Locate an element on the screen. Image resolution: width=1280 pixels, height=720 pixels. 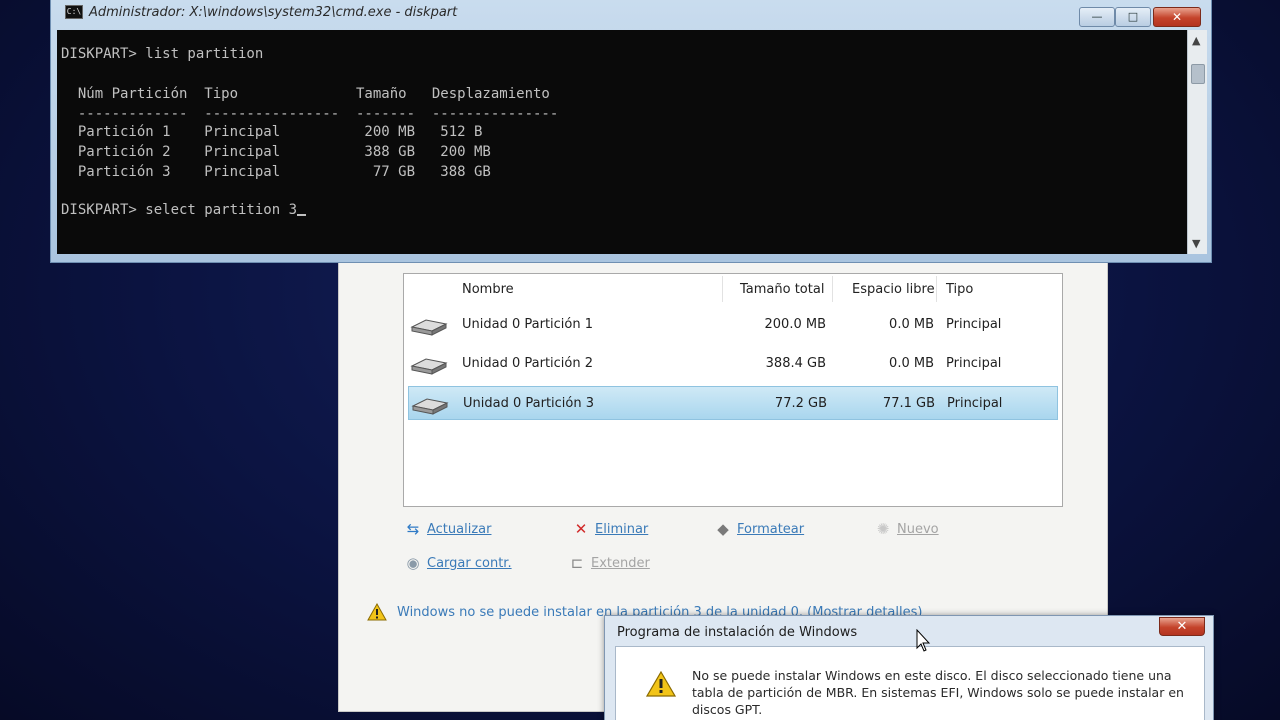
column-header-free-space: Espacio libre is located at coordinates (893, 289).